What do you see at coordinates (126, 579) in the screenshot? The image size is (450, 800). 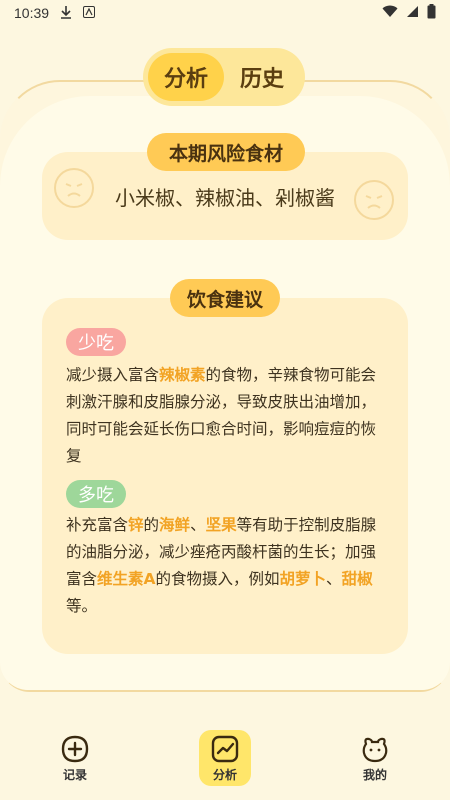 I see `highlight-vitamin-a: 维生素A` at bounding box center [126, 579].